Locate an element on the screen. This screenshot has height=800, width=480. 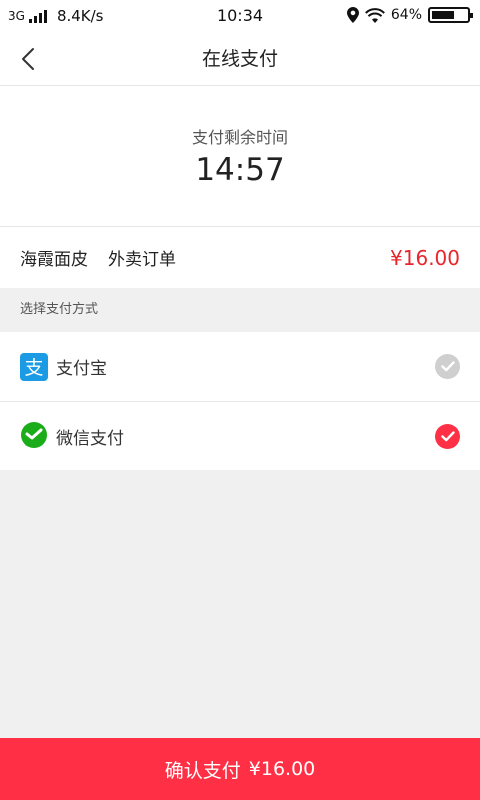
wechat-pay-icon is located at coordinates (34, 436).